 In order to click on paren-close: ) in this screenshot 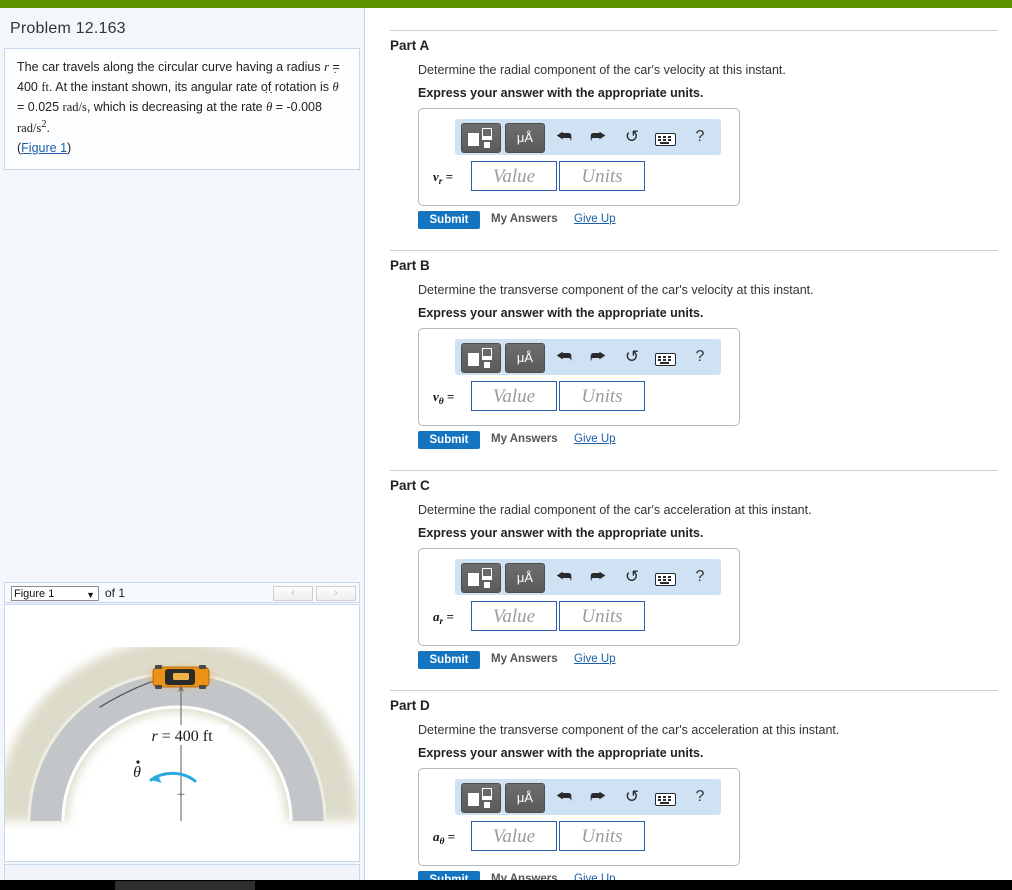, I will do `click(69, 148)`.